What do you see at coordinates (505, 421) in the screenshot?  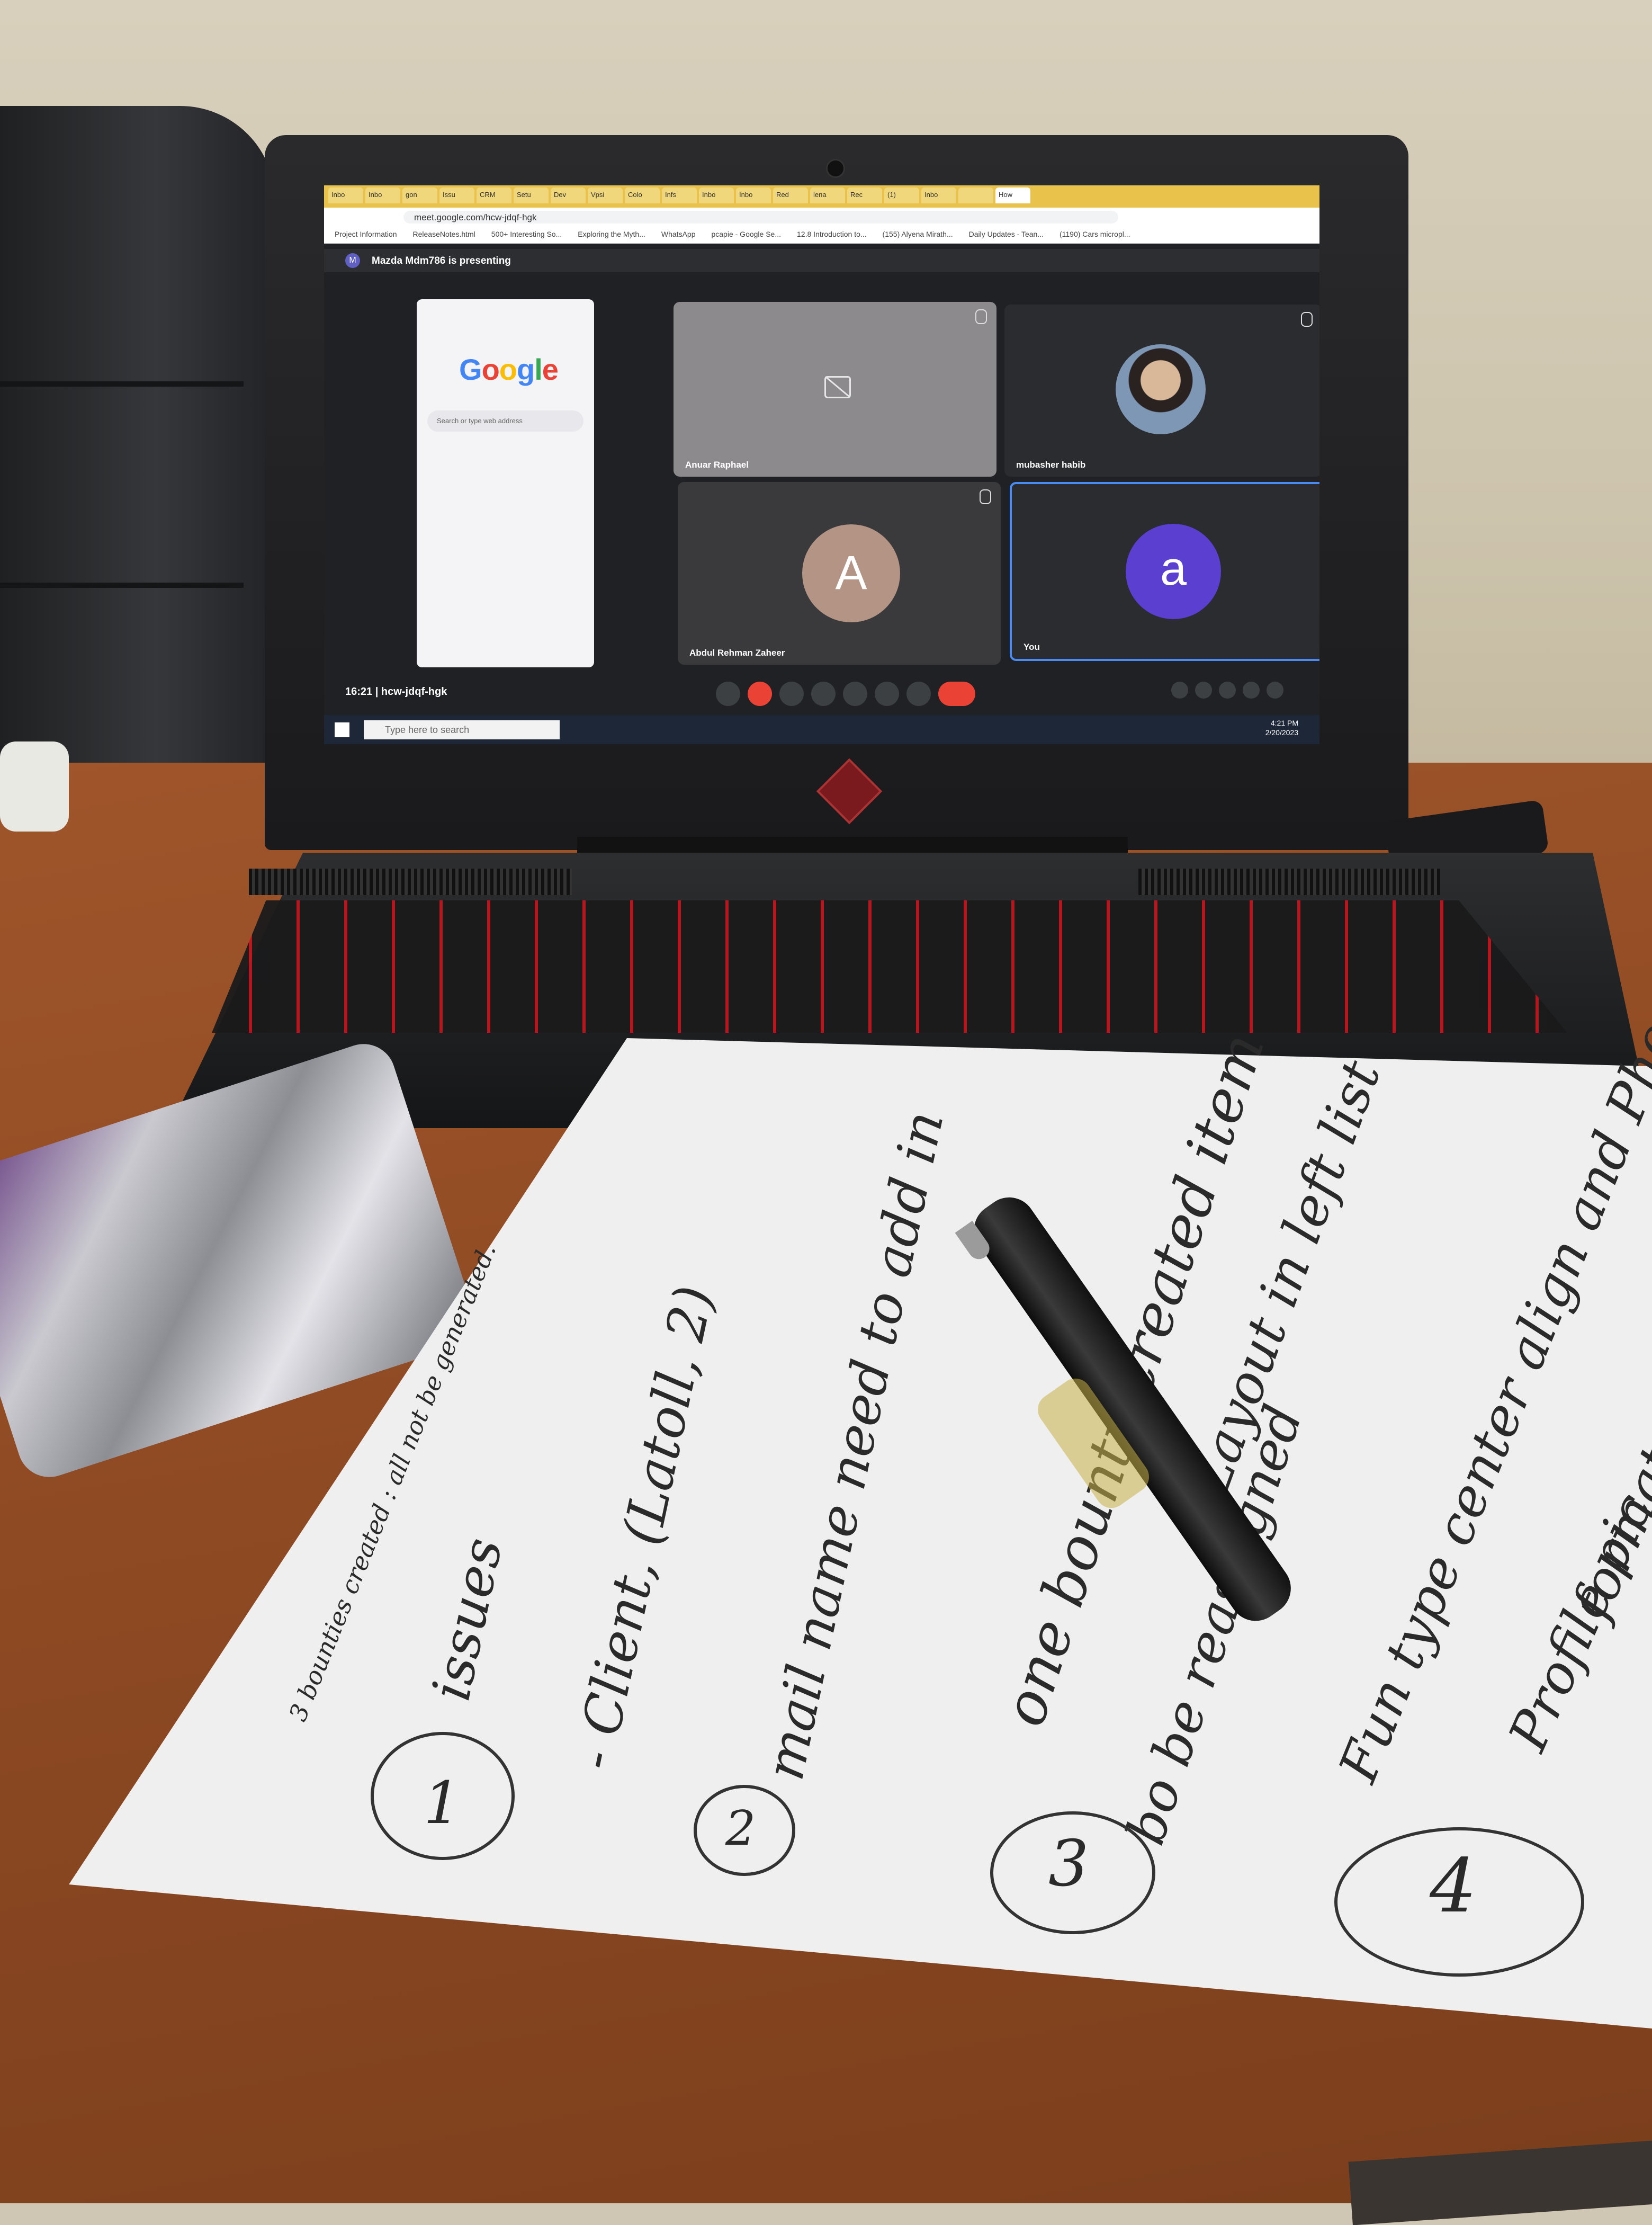 I see `search-input: Search or type web address` at bounding box center [505, 421].